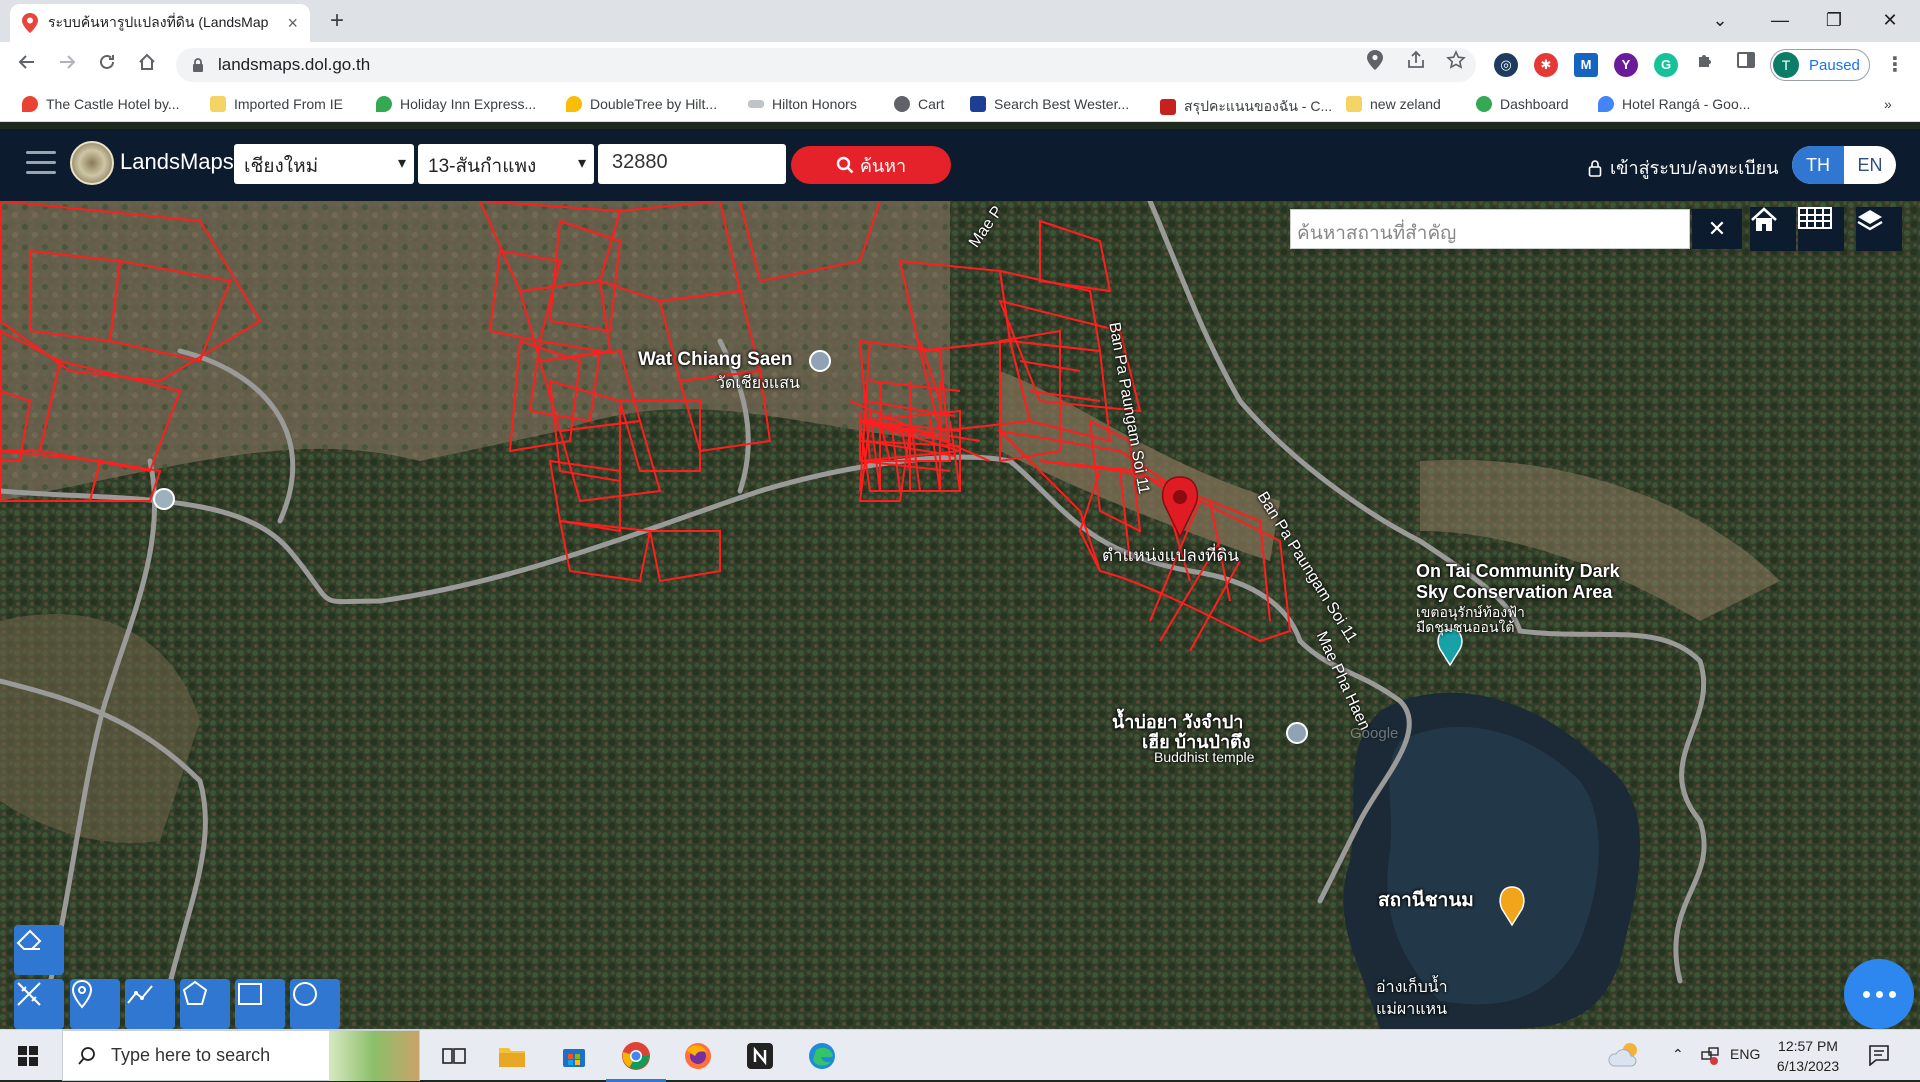 The image size is (1920, 1082). I want to click on place-search-clear-button: ✕, so click(1717, 229).